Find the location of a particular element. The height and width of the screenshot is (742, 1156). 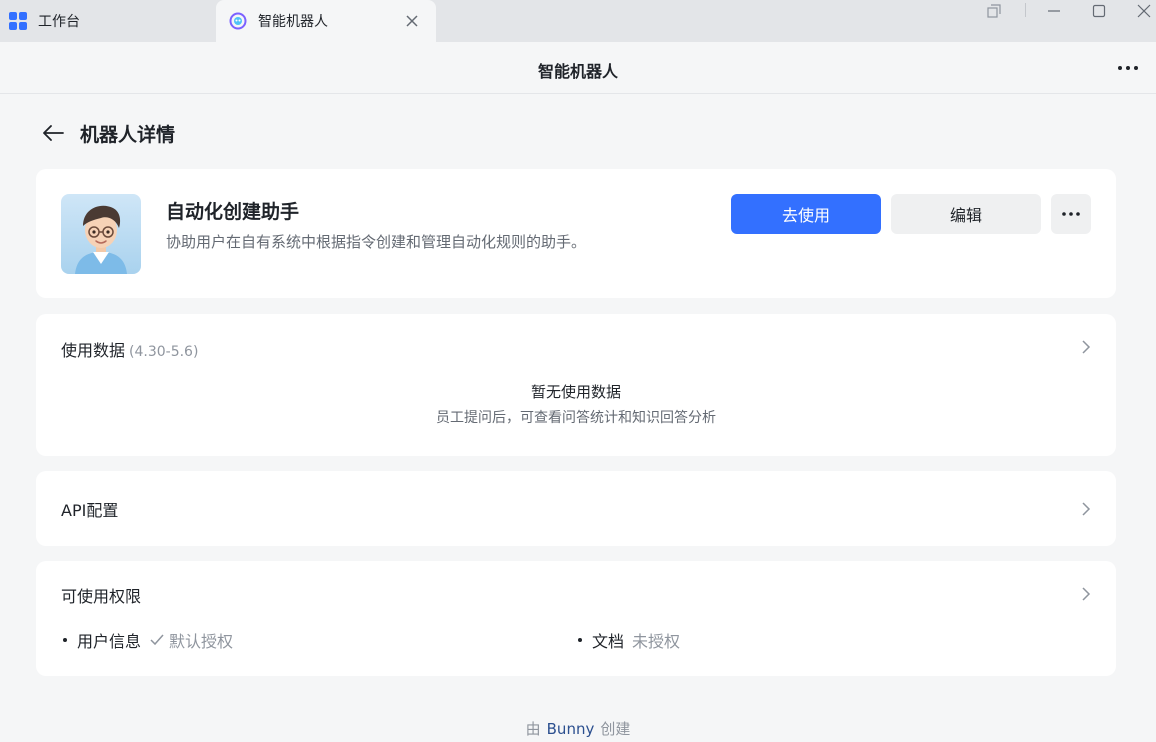

back-arrow-icon is located at coordinates (53, 133).